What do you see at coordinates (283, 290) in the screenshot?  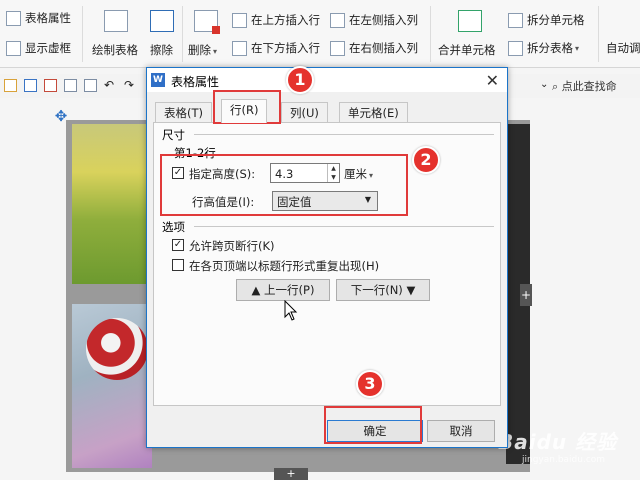 I see `previous-row-button: ▲ 上一行(P)` at bounding box center [283, 290].